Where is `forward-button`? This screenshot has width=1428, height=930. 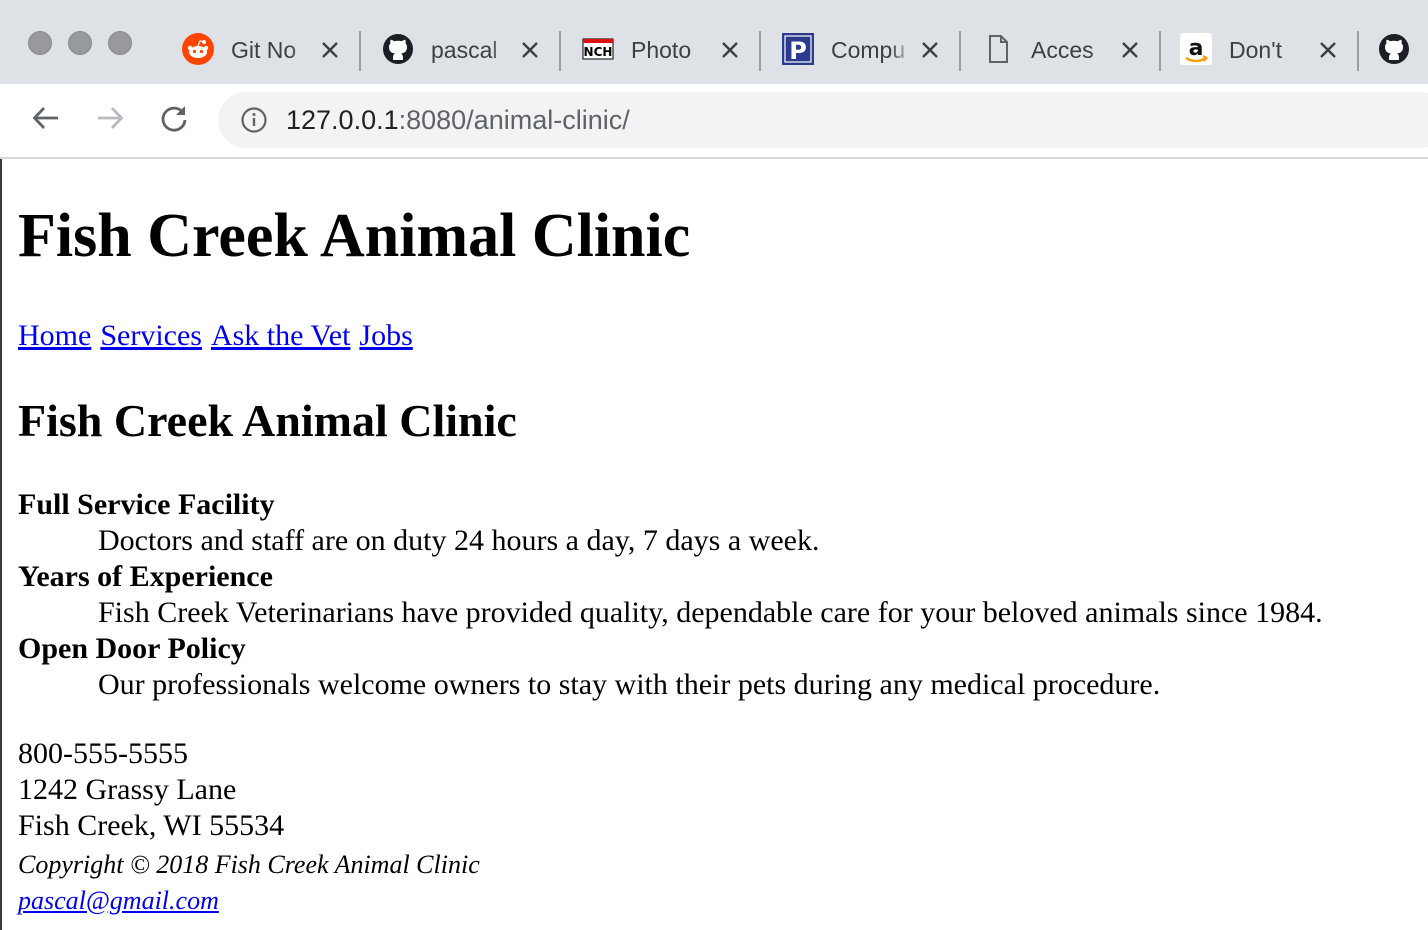
forward-button is located at coordinates (110, 120).